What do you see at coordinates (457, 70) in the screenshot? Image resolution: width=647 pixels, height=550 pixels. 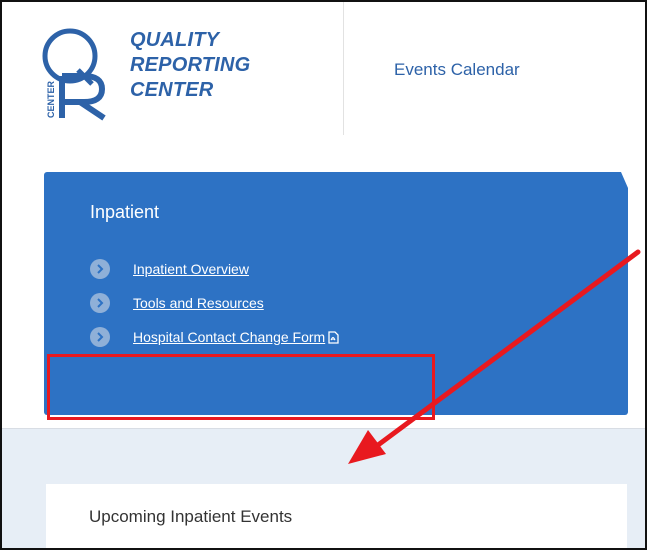 I see `nav-events-calendar: Events Calendar` at bounding box center [457, 70].